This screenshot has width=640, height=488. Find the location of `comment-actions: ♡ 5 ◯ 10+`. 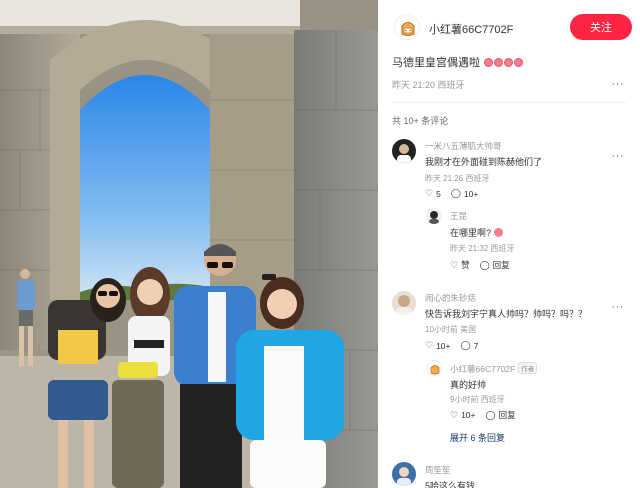

comment-actions: ♡ 5 ◯ 10+ is located at coordinates (456, 193).